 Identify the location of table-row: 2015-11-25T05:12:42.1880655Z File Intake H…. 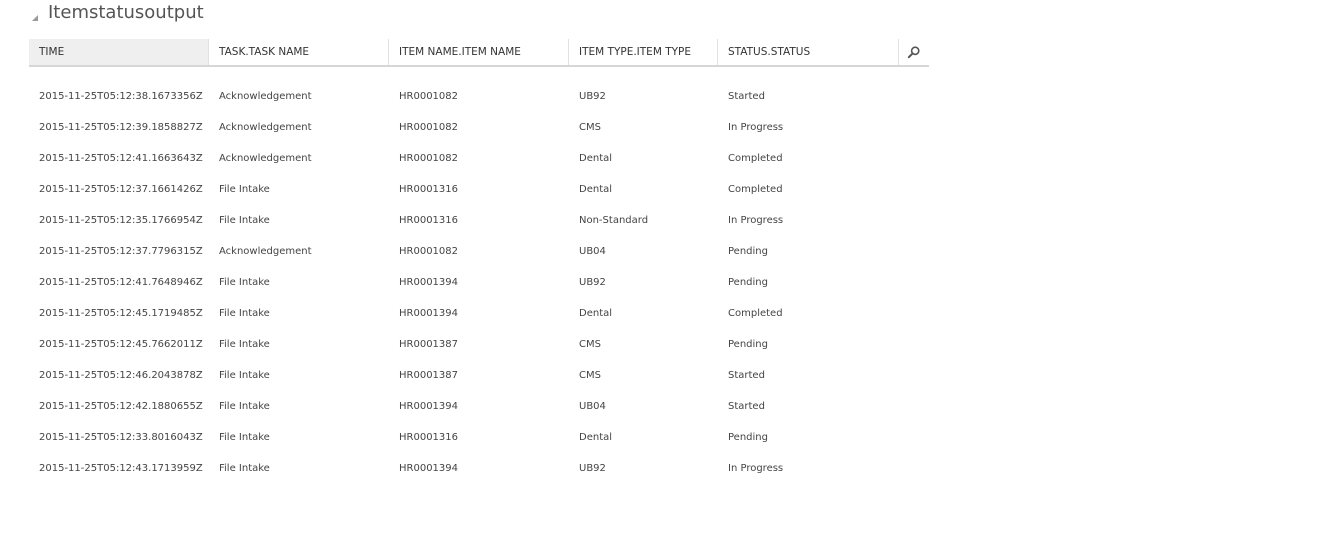
(479, 406).